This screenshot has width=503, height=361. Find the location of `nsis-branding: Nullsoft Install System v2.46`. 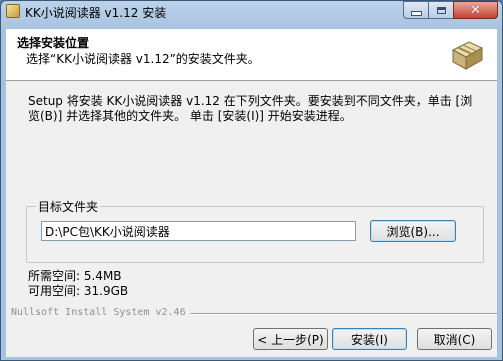

nsis-branding: Nullsoft Install System v2.46 is located at coordinates (100, 312).